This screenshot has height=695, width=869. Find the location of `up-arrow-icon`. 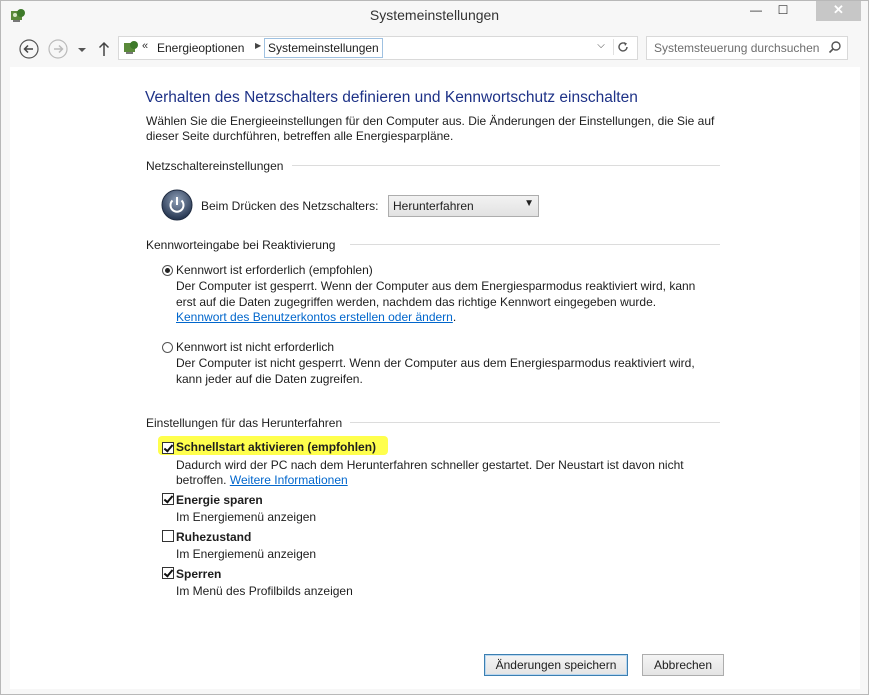

up-arrow-icon is located at coordinates (104, 49).